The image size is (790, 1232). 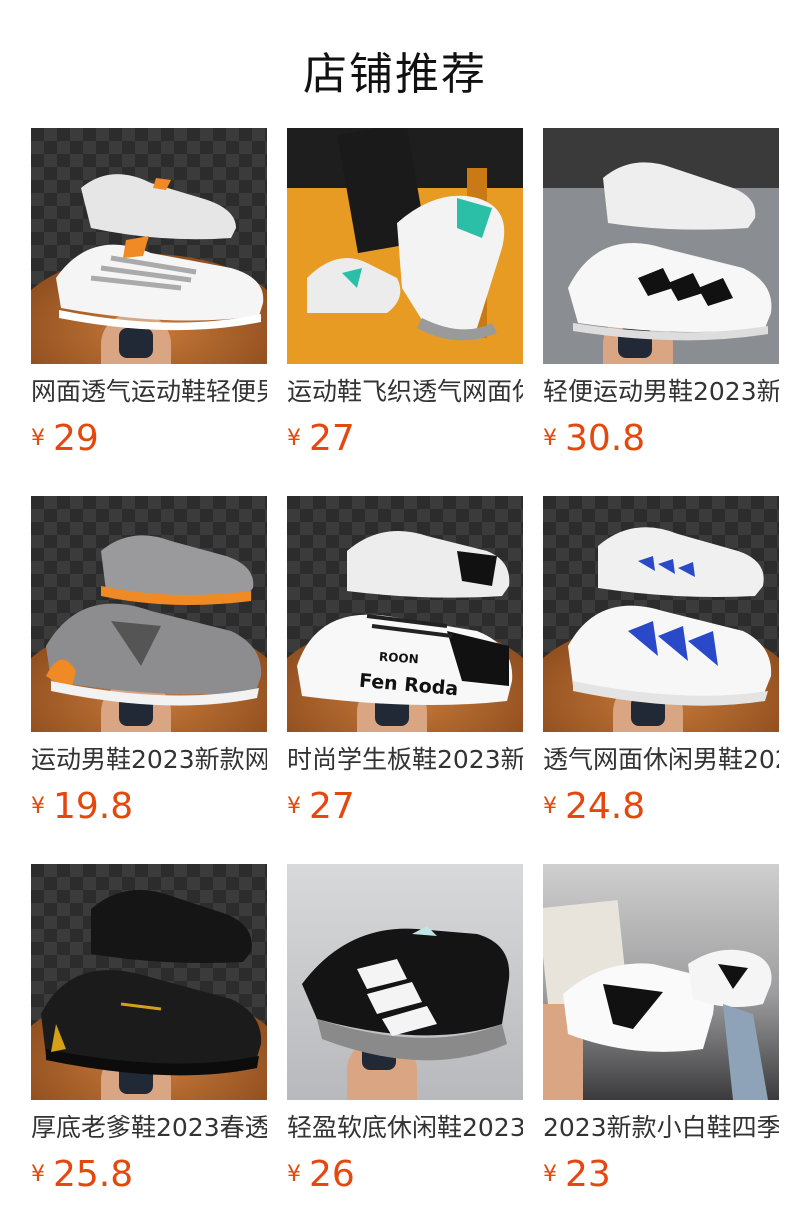 I want to click on product-name: 时尚学生板鞋2023新款, so click(x=405, y=760).